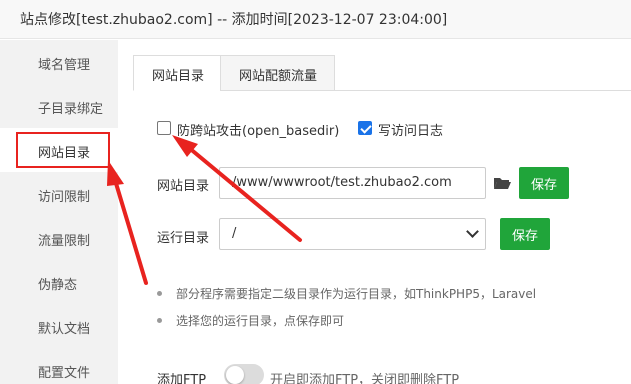  I want to click on sidebar-item-label: 伪静态, so click(58, 285).